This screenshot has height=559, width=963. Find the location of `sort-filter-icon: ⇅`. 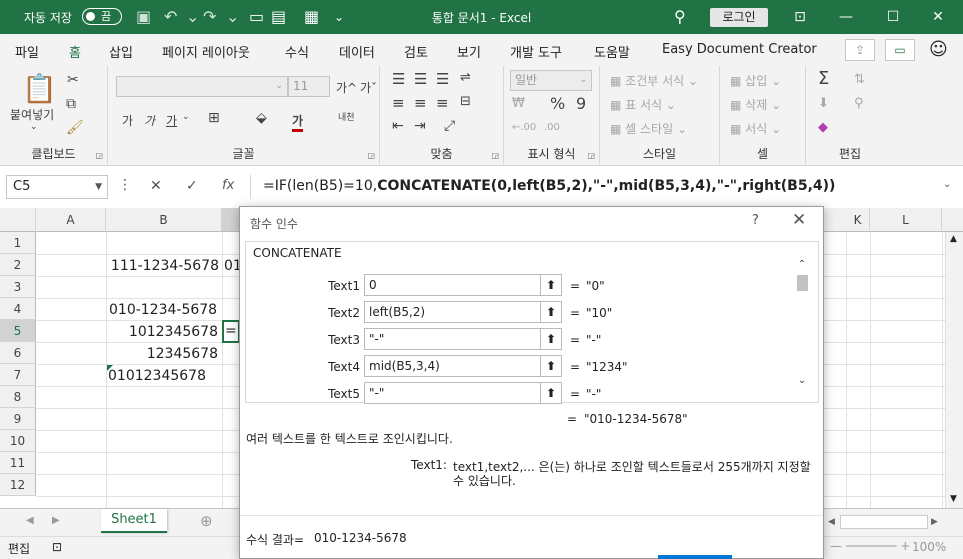

sort-filter-icon: ⇅ is located at coordinates (859, 79).